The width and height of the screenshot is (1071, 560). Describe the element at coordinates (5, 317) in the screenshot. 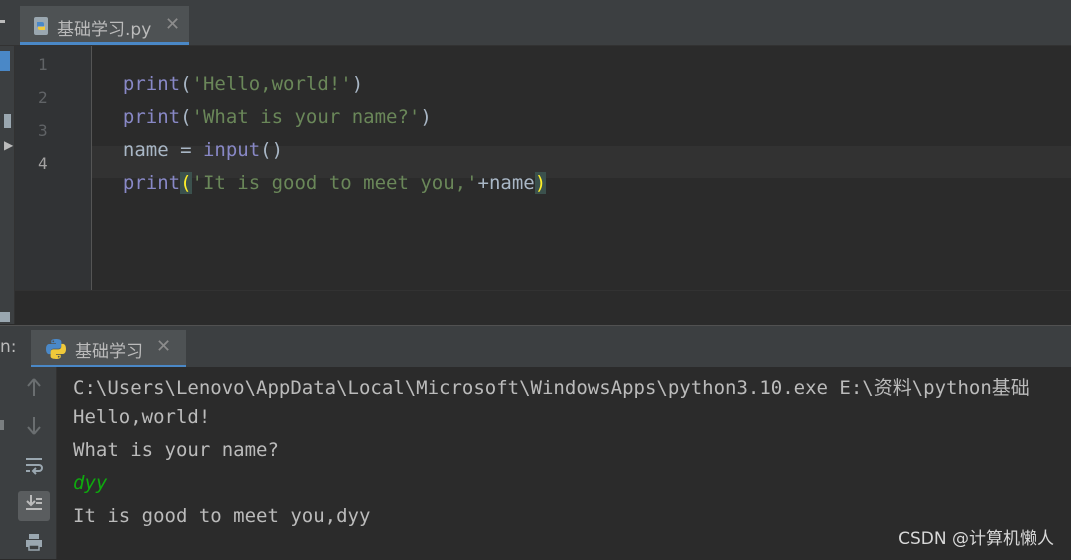

I see `scroll-tool-icon` at that location.